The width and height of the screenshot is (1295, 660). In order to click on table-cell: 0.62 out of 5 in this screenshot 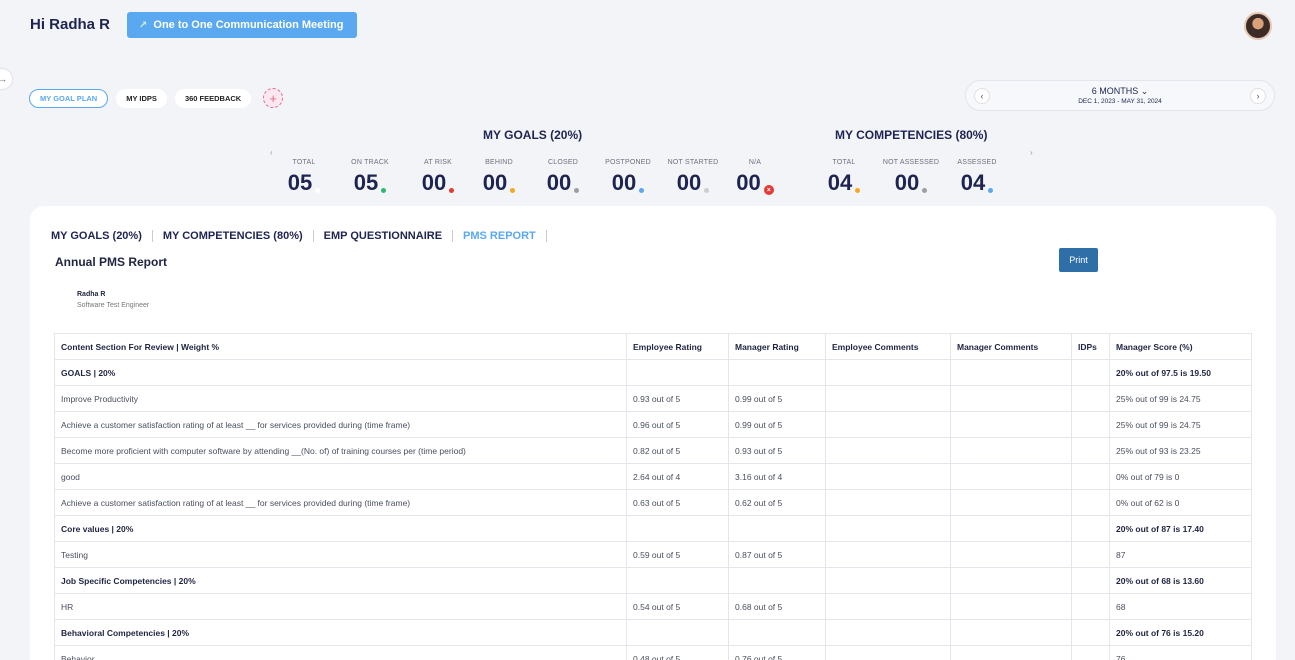, I will do `click(777, 502)`.